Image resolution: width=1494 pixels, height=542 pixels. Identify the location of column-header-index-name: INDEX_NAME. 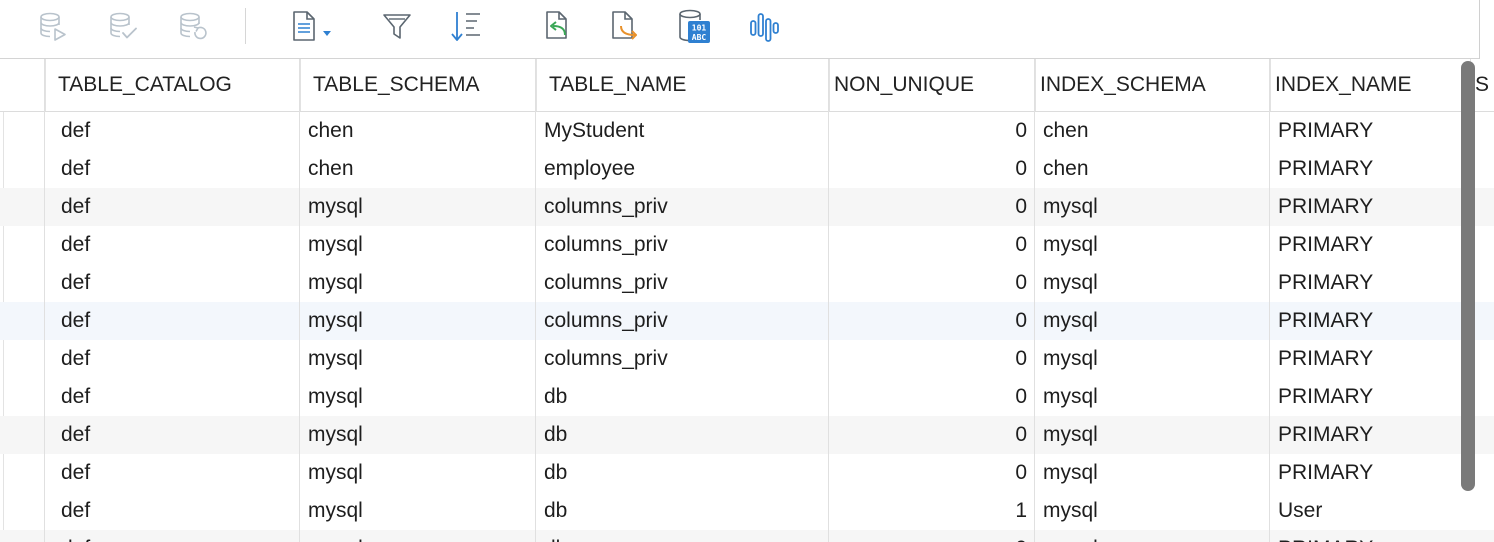
(1370, 85).